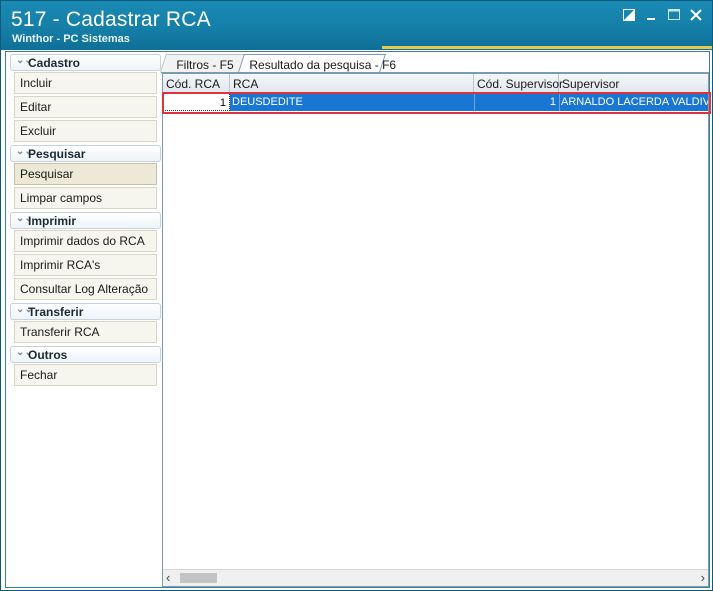  I want to click on close-icon, so click(696, 16).